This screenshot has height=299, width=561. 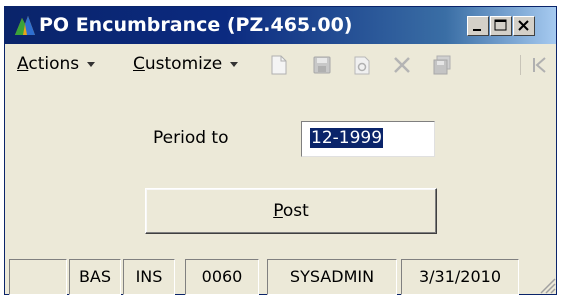 What do you see at coordinates (442, 65) in the screenshot?
I see `save-all-icon` at bounding box center [442, 65].